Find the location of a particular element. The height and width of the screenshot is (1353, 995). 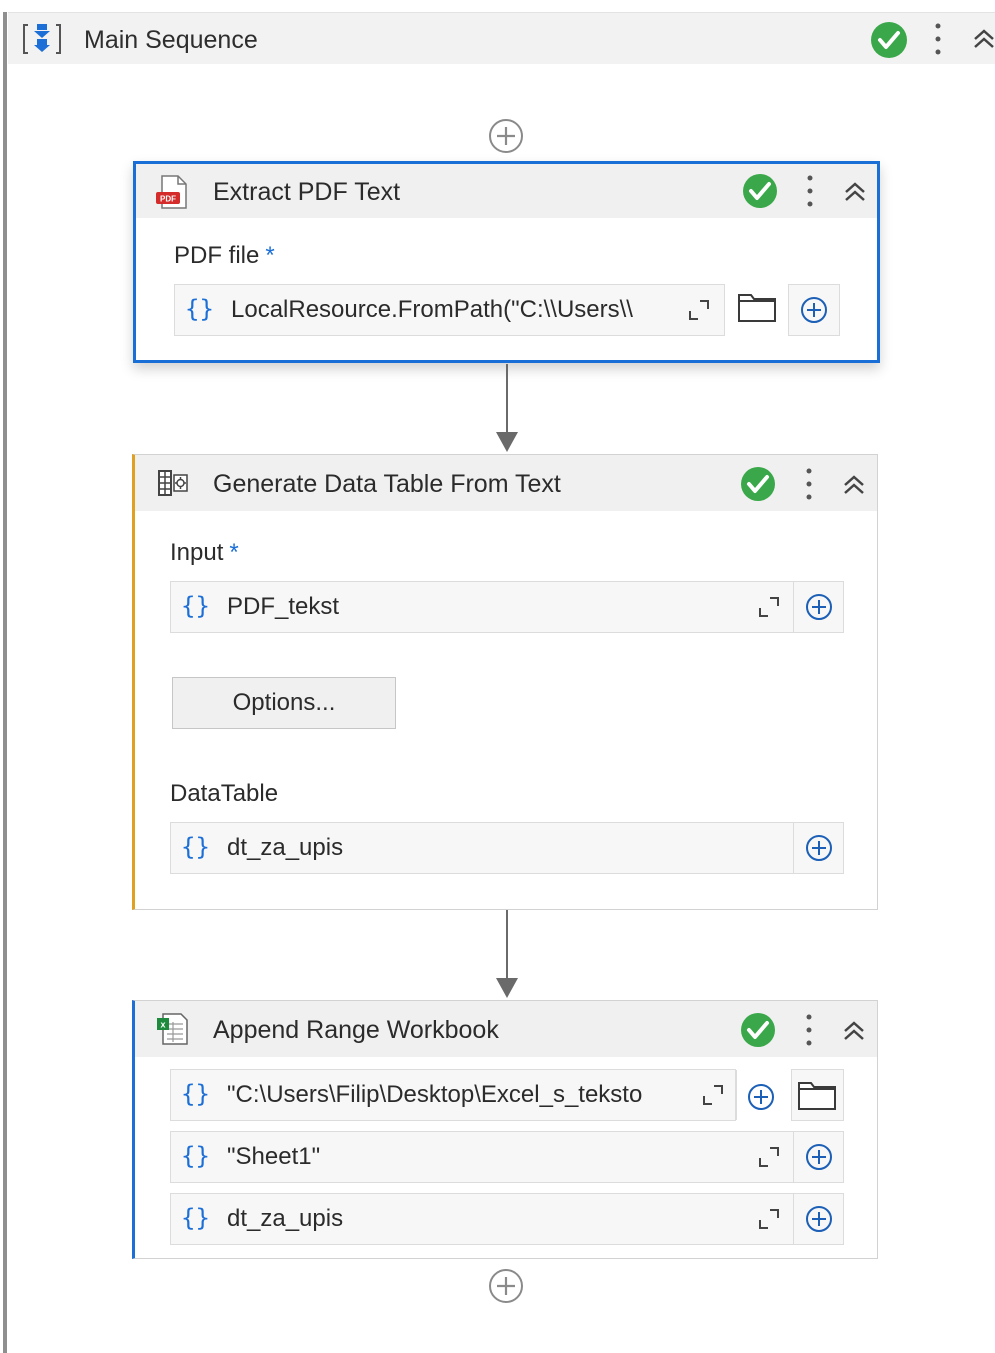

pdf-icon: PDF is located at coordinates (171, 192).